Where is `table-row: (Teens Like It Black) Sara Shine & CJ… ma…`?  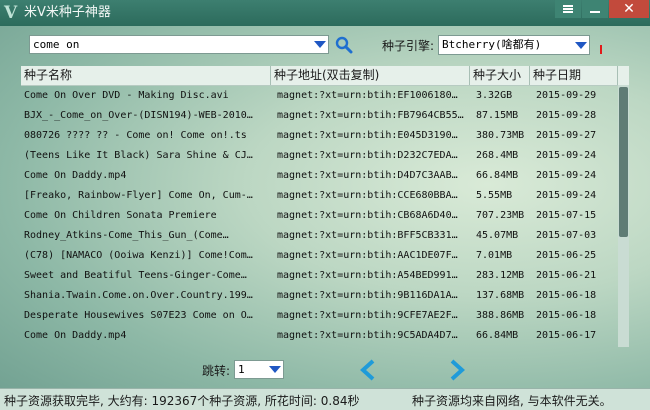
table-row: (Teens Like It Black) Sara Shine & CJ… ma… is located at coordinates (319, 156).